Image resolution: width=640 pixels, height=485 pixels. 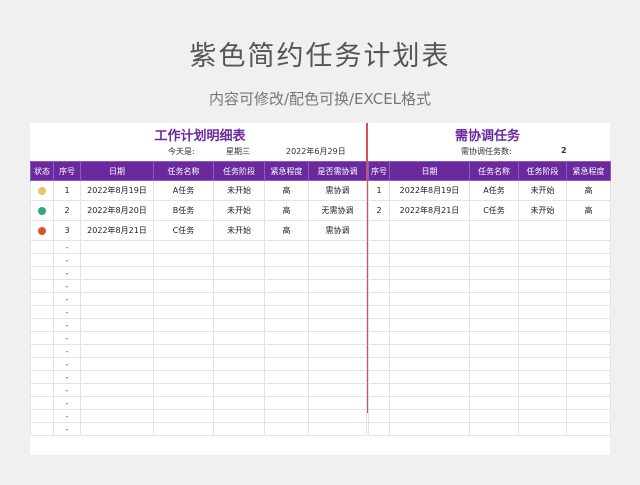 What do you see at coordinates (429, 210) in the screenshot?
I see `cell-date: 2022年8月21日` at bounding box center [429, 210].